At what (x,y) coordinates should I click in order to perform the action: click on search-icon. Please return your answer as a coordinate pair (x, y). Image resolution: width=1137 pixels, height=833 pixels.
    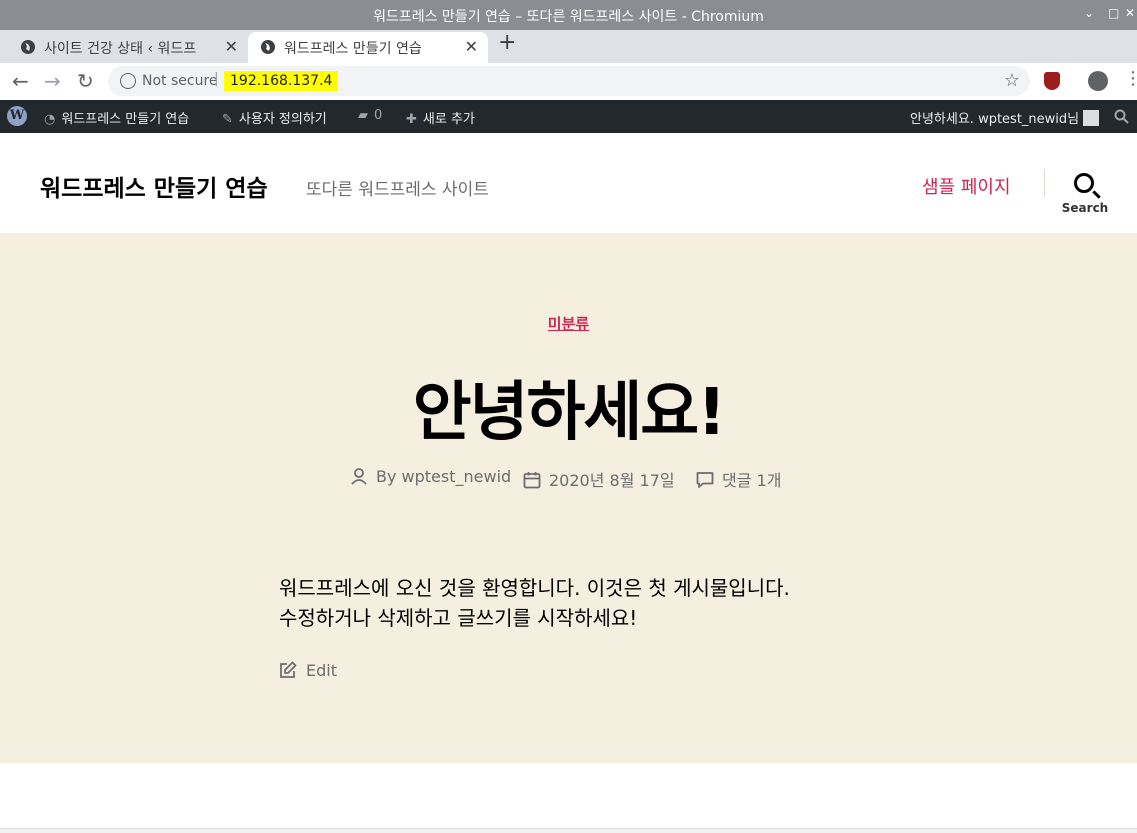
    Looking at the image, I should click on (1084, 183).